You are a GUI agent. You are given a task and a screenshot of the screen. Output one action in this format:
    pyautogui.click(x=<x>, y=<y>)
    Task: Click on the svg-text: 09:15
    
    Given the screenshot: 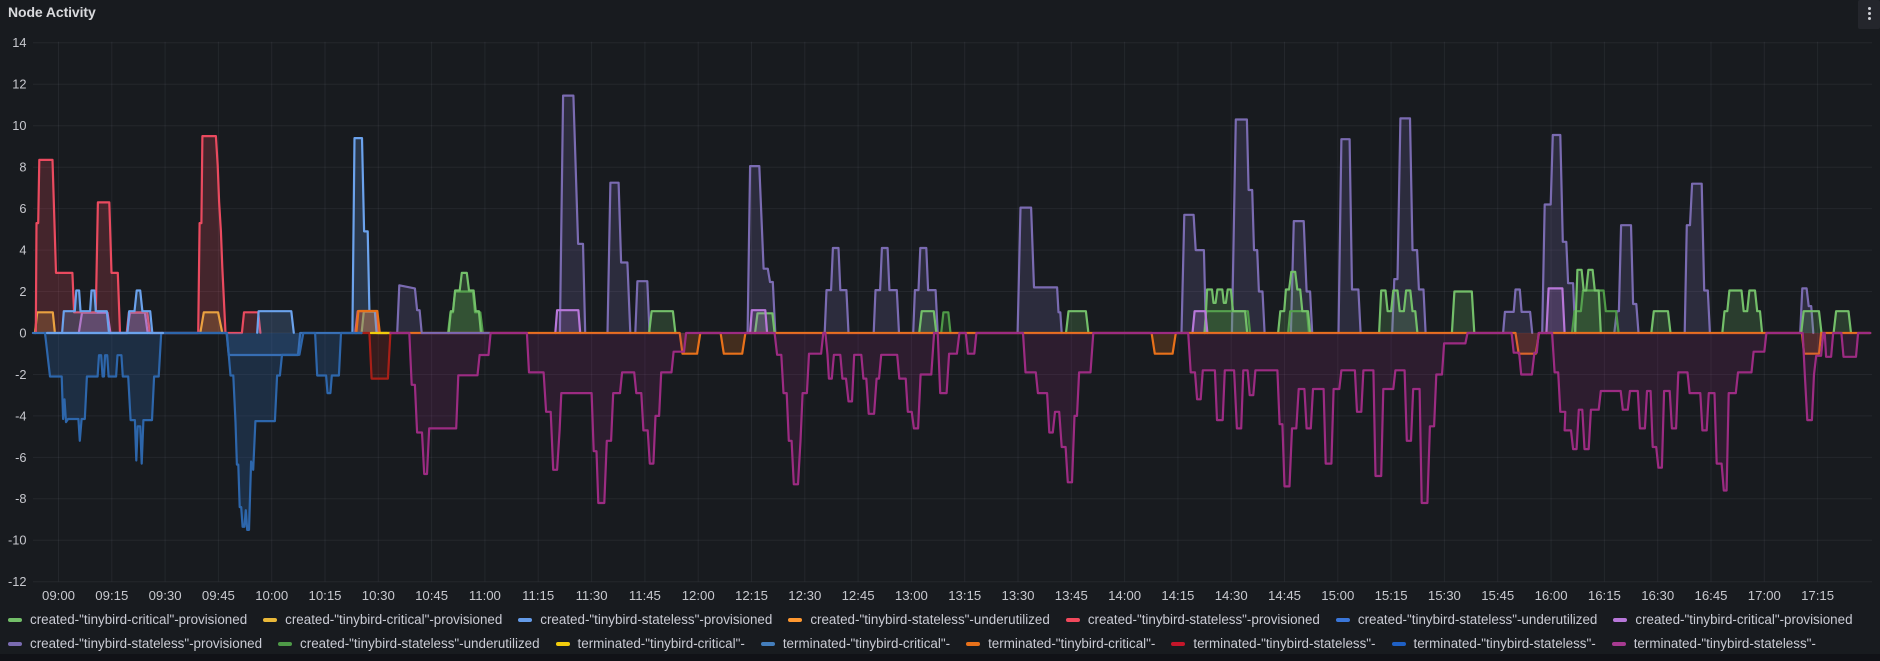 What is the action you would take?
    pyautogui.click(x=111, y=595)
    